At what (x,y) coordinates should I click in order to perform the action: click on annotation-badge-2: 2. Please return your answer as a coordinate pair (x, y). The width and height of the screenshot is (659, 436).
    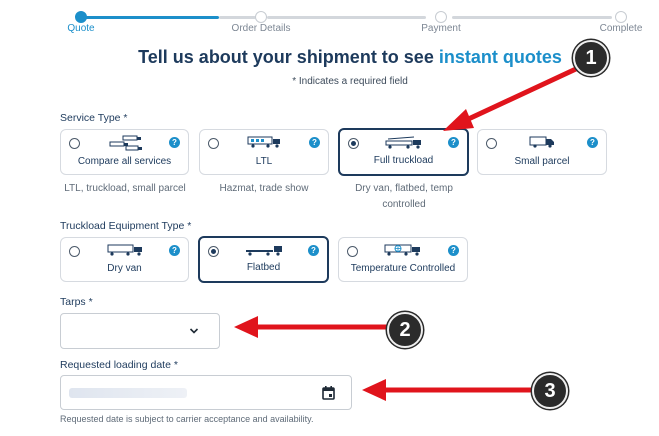
    Looking at the image, I should click on (405, 330).